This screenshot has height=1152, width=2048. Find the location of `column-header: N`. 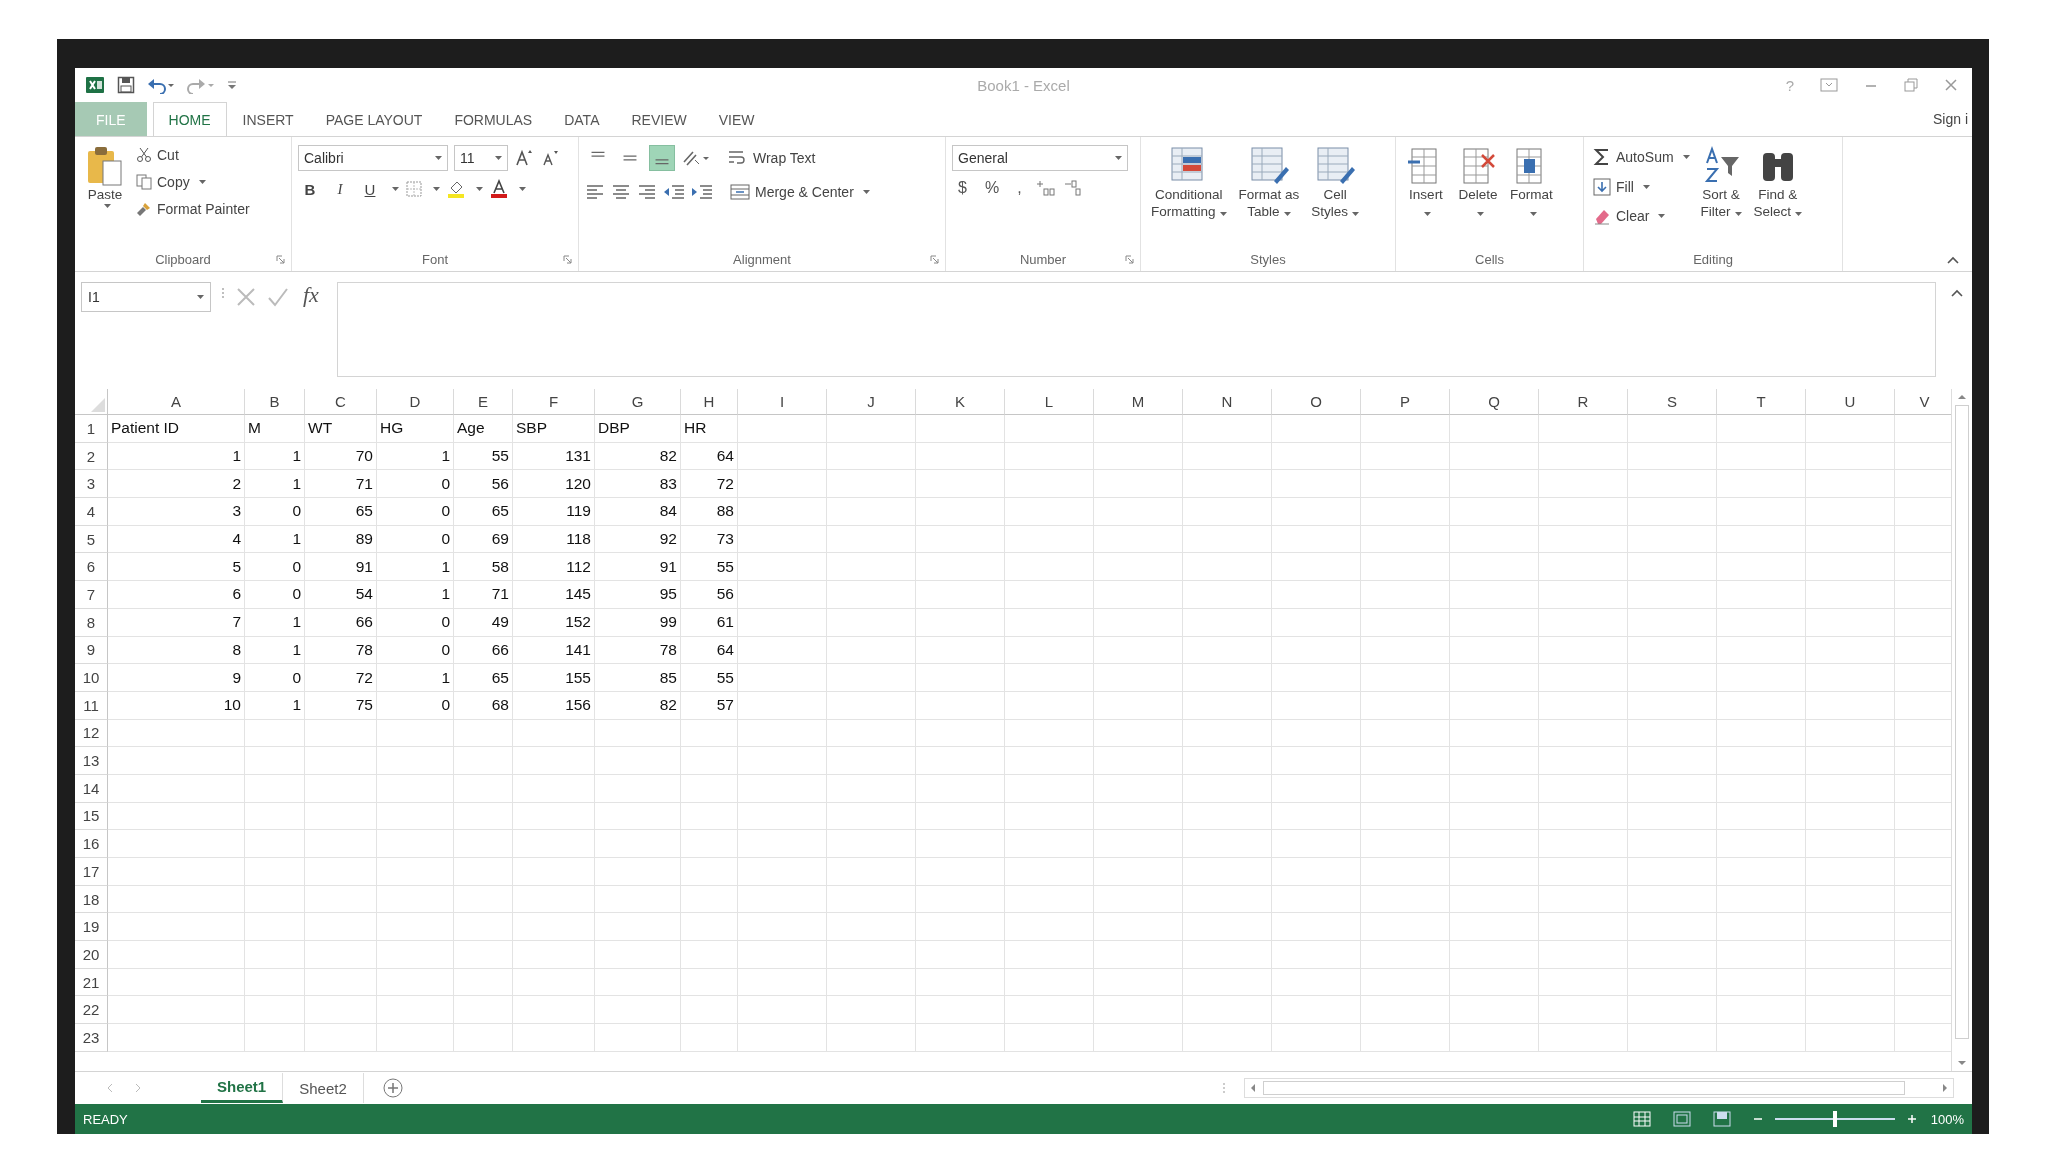

column-header: N is located at coordinates (1227, 402).